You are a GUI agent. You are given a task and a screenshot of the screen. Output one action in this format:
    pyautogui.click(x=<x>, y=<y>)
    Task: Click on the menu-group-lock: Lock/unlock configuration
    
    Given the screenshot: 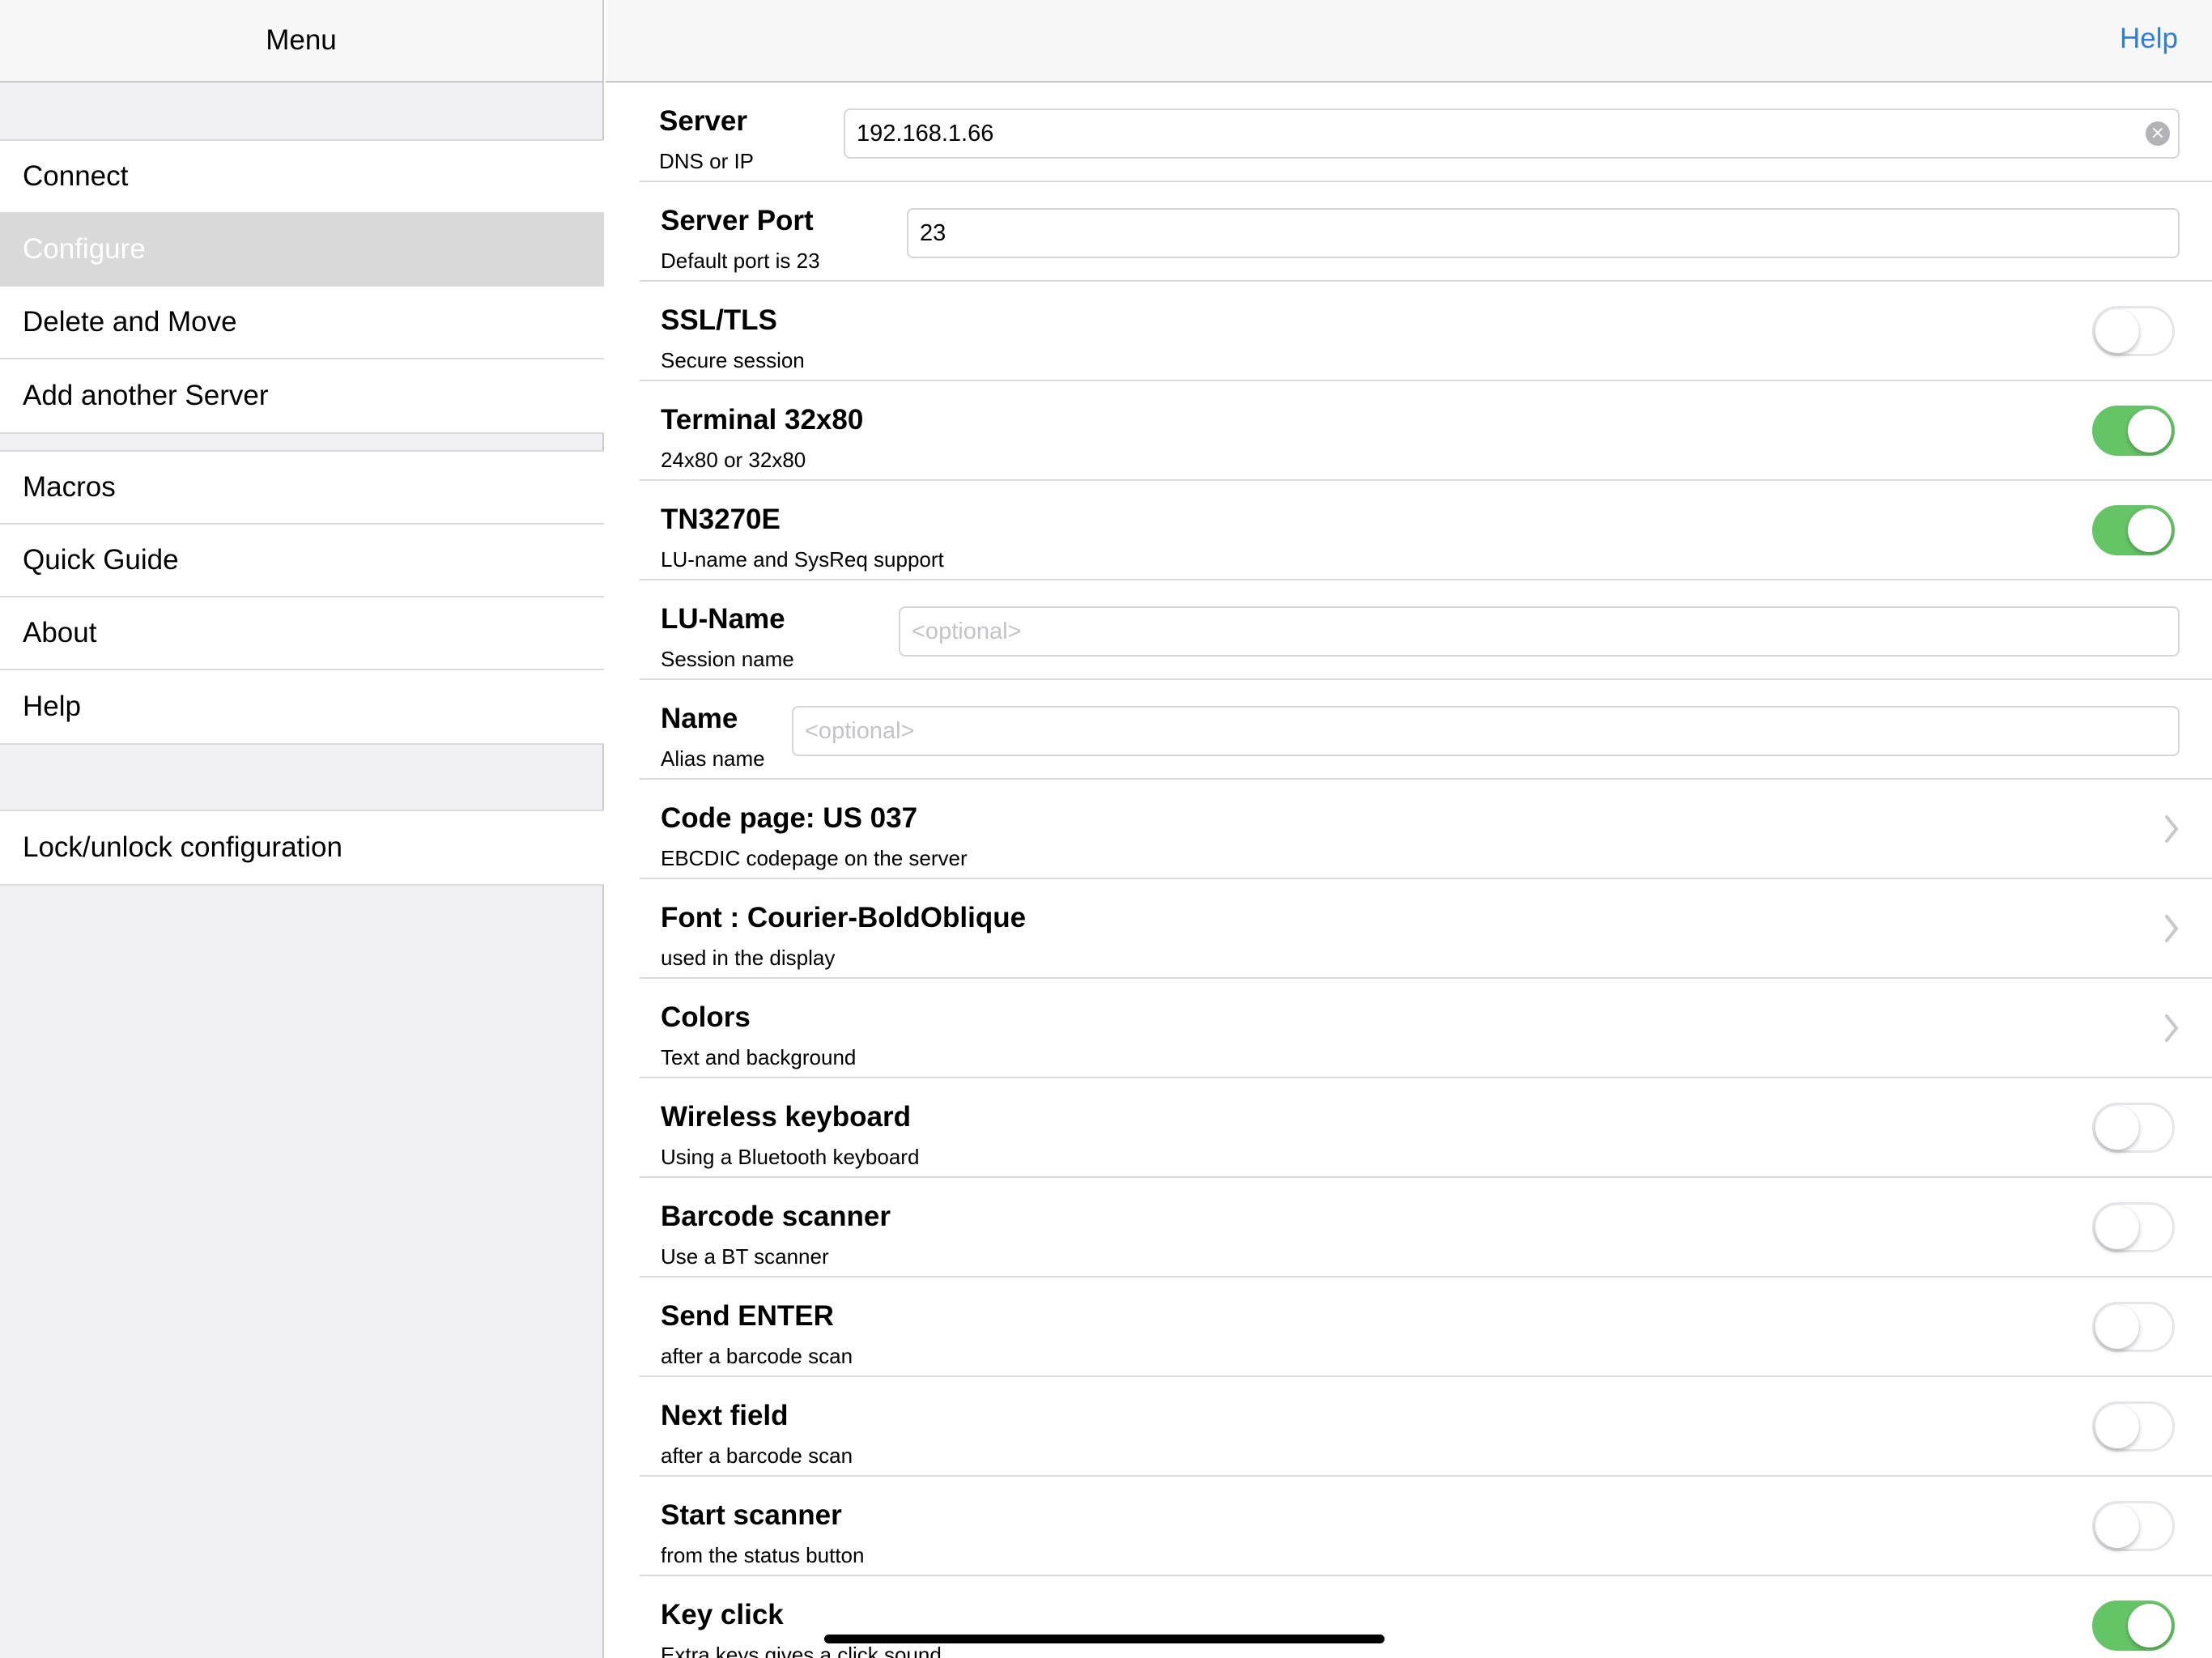 What is the action you would take?
    pyautogui.click(x=302, y=848)
    